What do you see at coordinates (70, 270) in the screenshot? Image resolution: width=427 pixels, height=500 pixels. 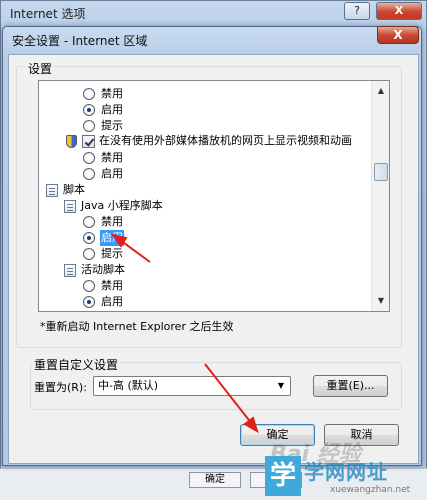 I see `active-script-icon` at bounding box center [70, 270].